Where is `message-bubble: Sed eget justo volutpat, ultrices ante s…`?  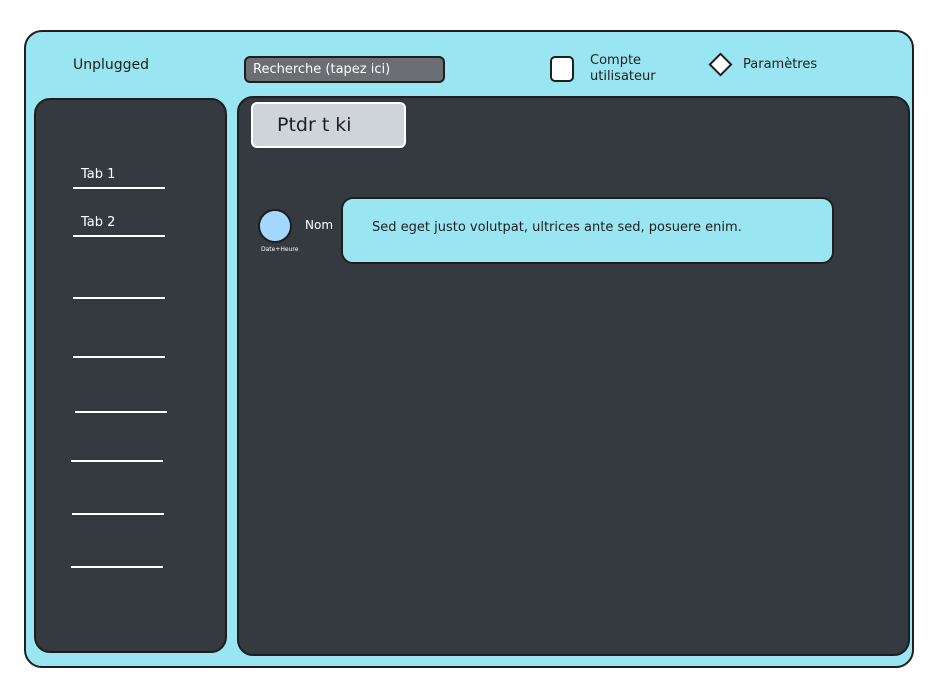
message-bubble: Sed eget justo volutpat, ultrices ante s… is located at coordinates (587, 230).